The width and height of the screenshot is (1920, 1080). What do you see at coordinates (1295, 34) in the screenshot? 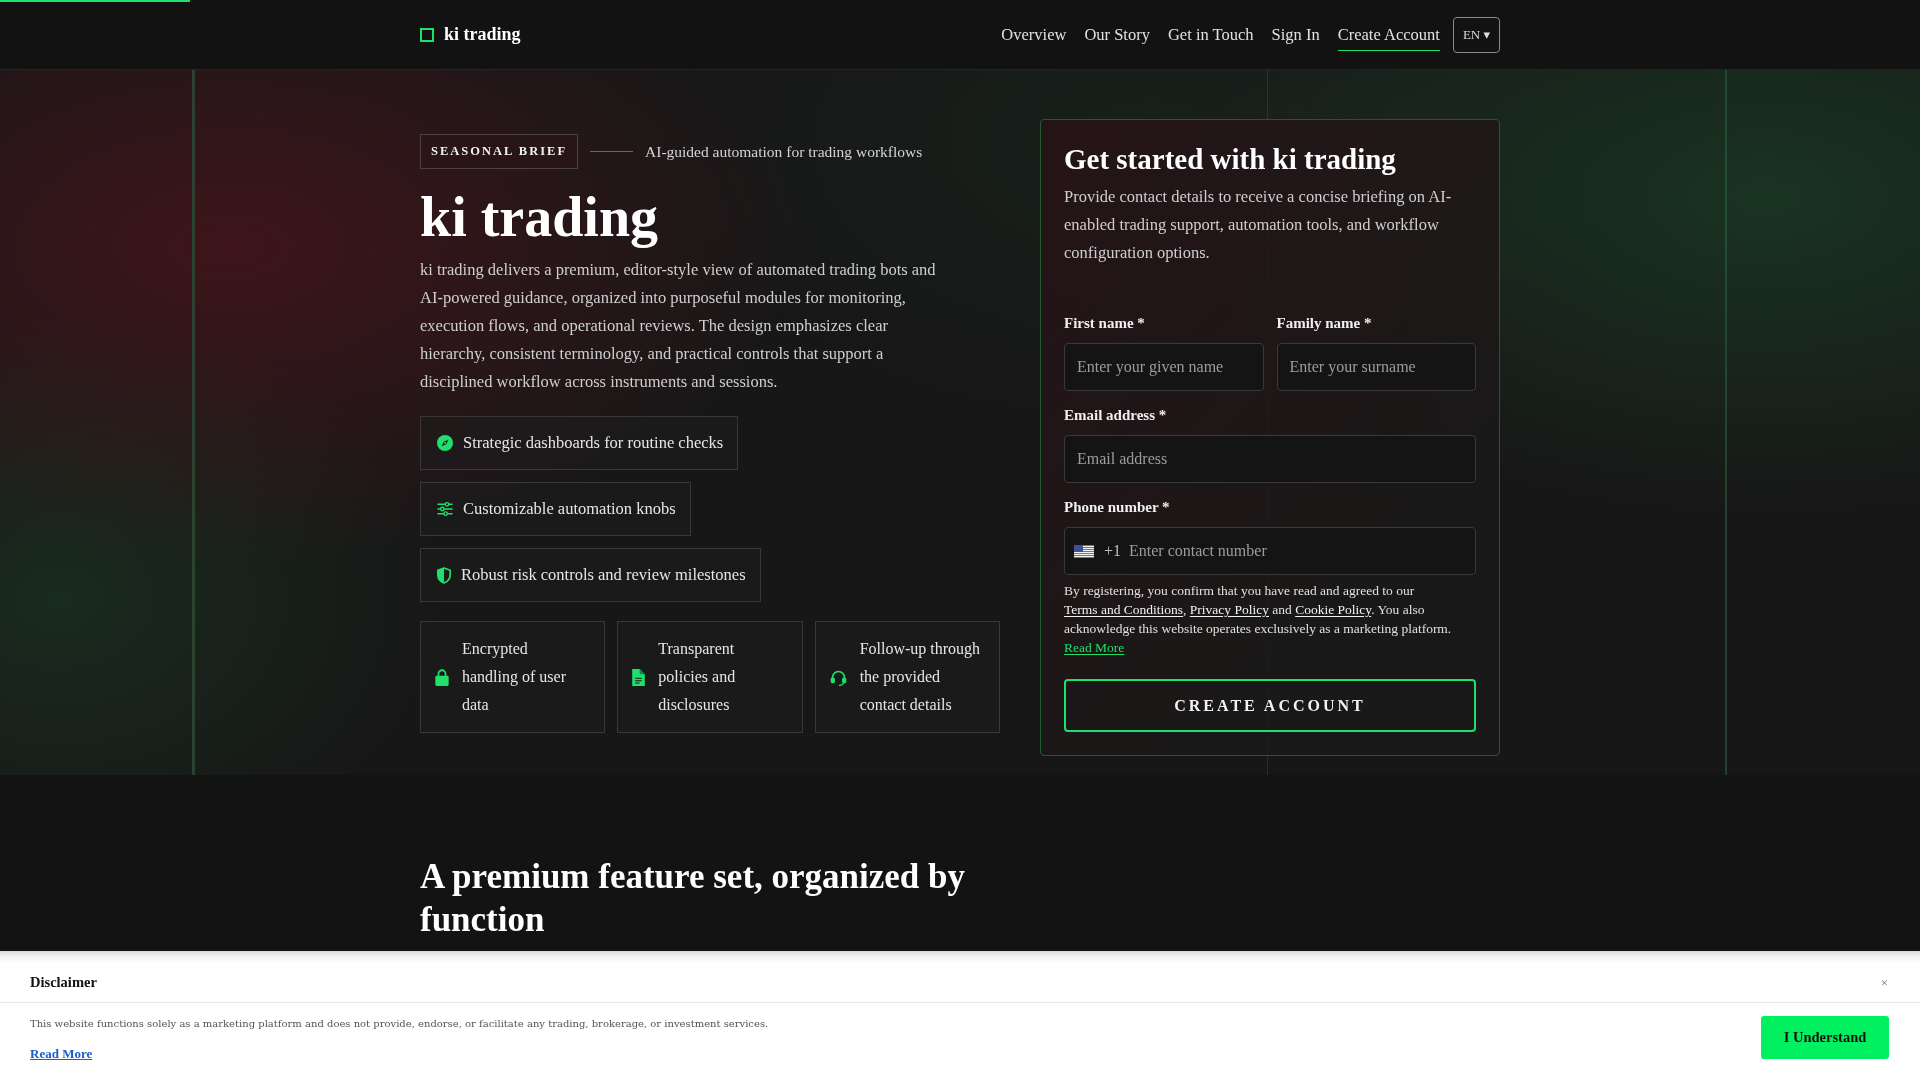
I see `nav-link: Sign In` at bounding box center [1295, 34].